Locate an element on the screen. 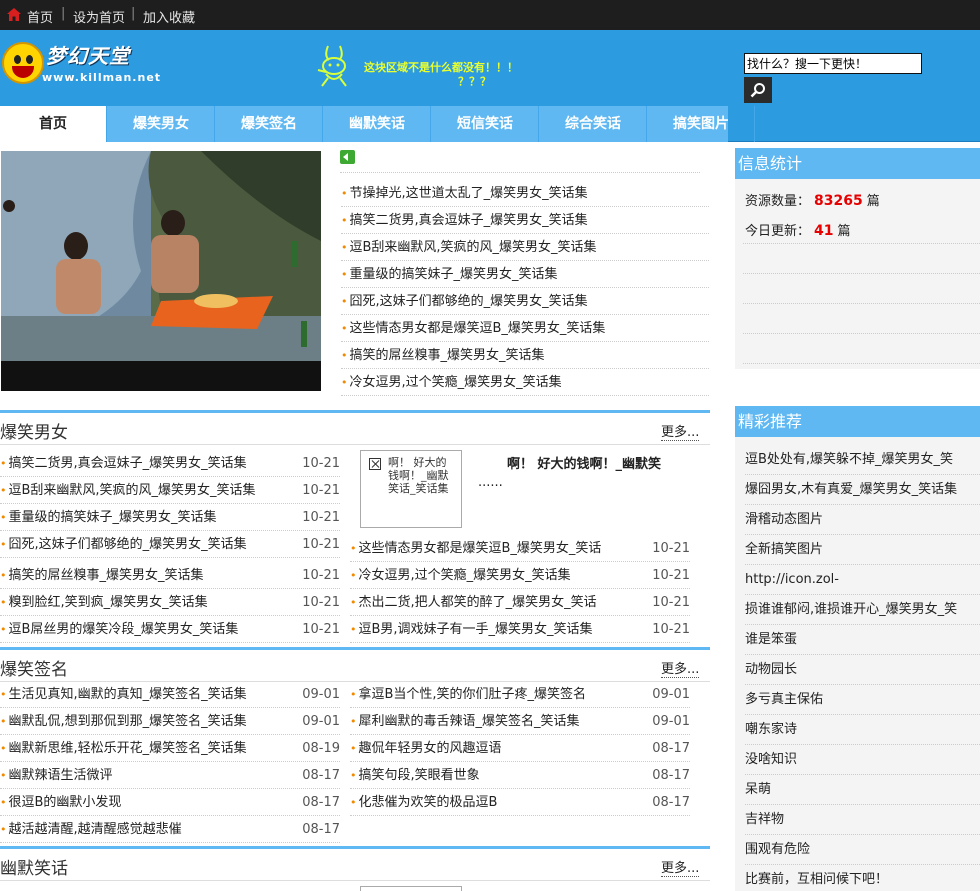 The height and width of the screenshot is (891, 980). list-item: • 逗B刮来幽默风,笑疯的风_爆笑男女_笑话集 10-21 is located at coordinates (170, 490).